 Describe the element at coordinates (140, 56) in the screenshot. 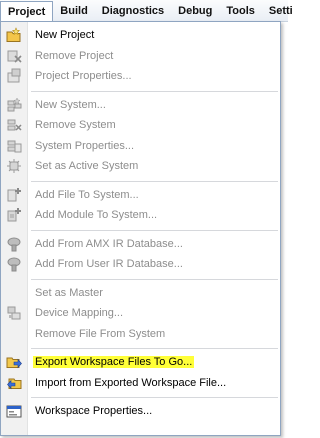

I see `menu-item-remove-project: Remove Project` at that location.